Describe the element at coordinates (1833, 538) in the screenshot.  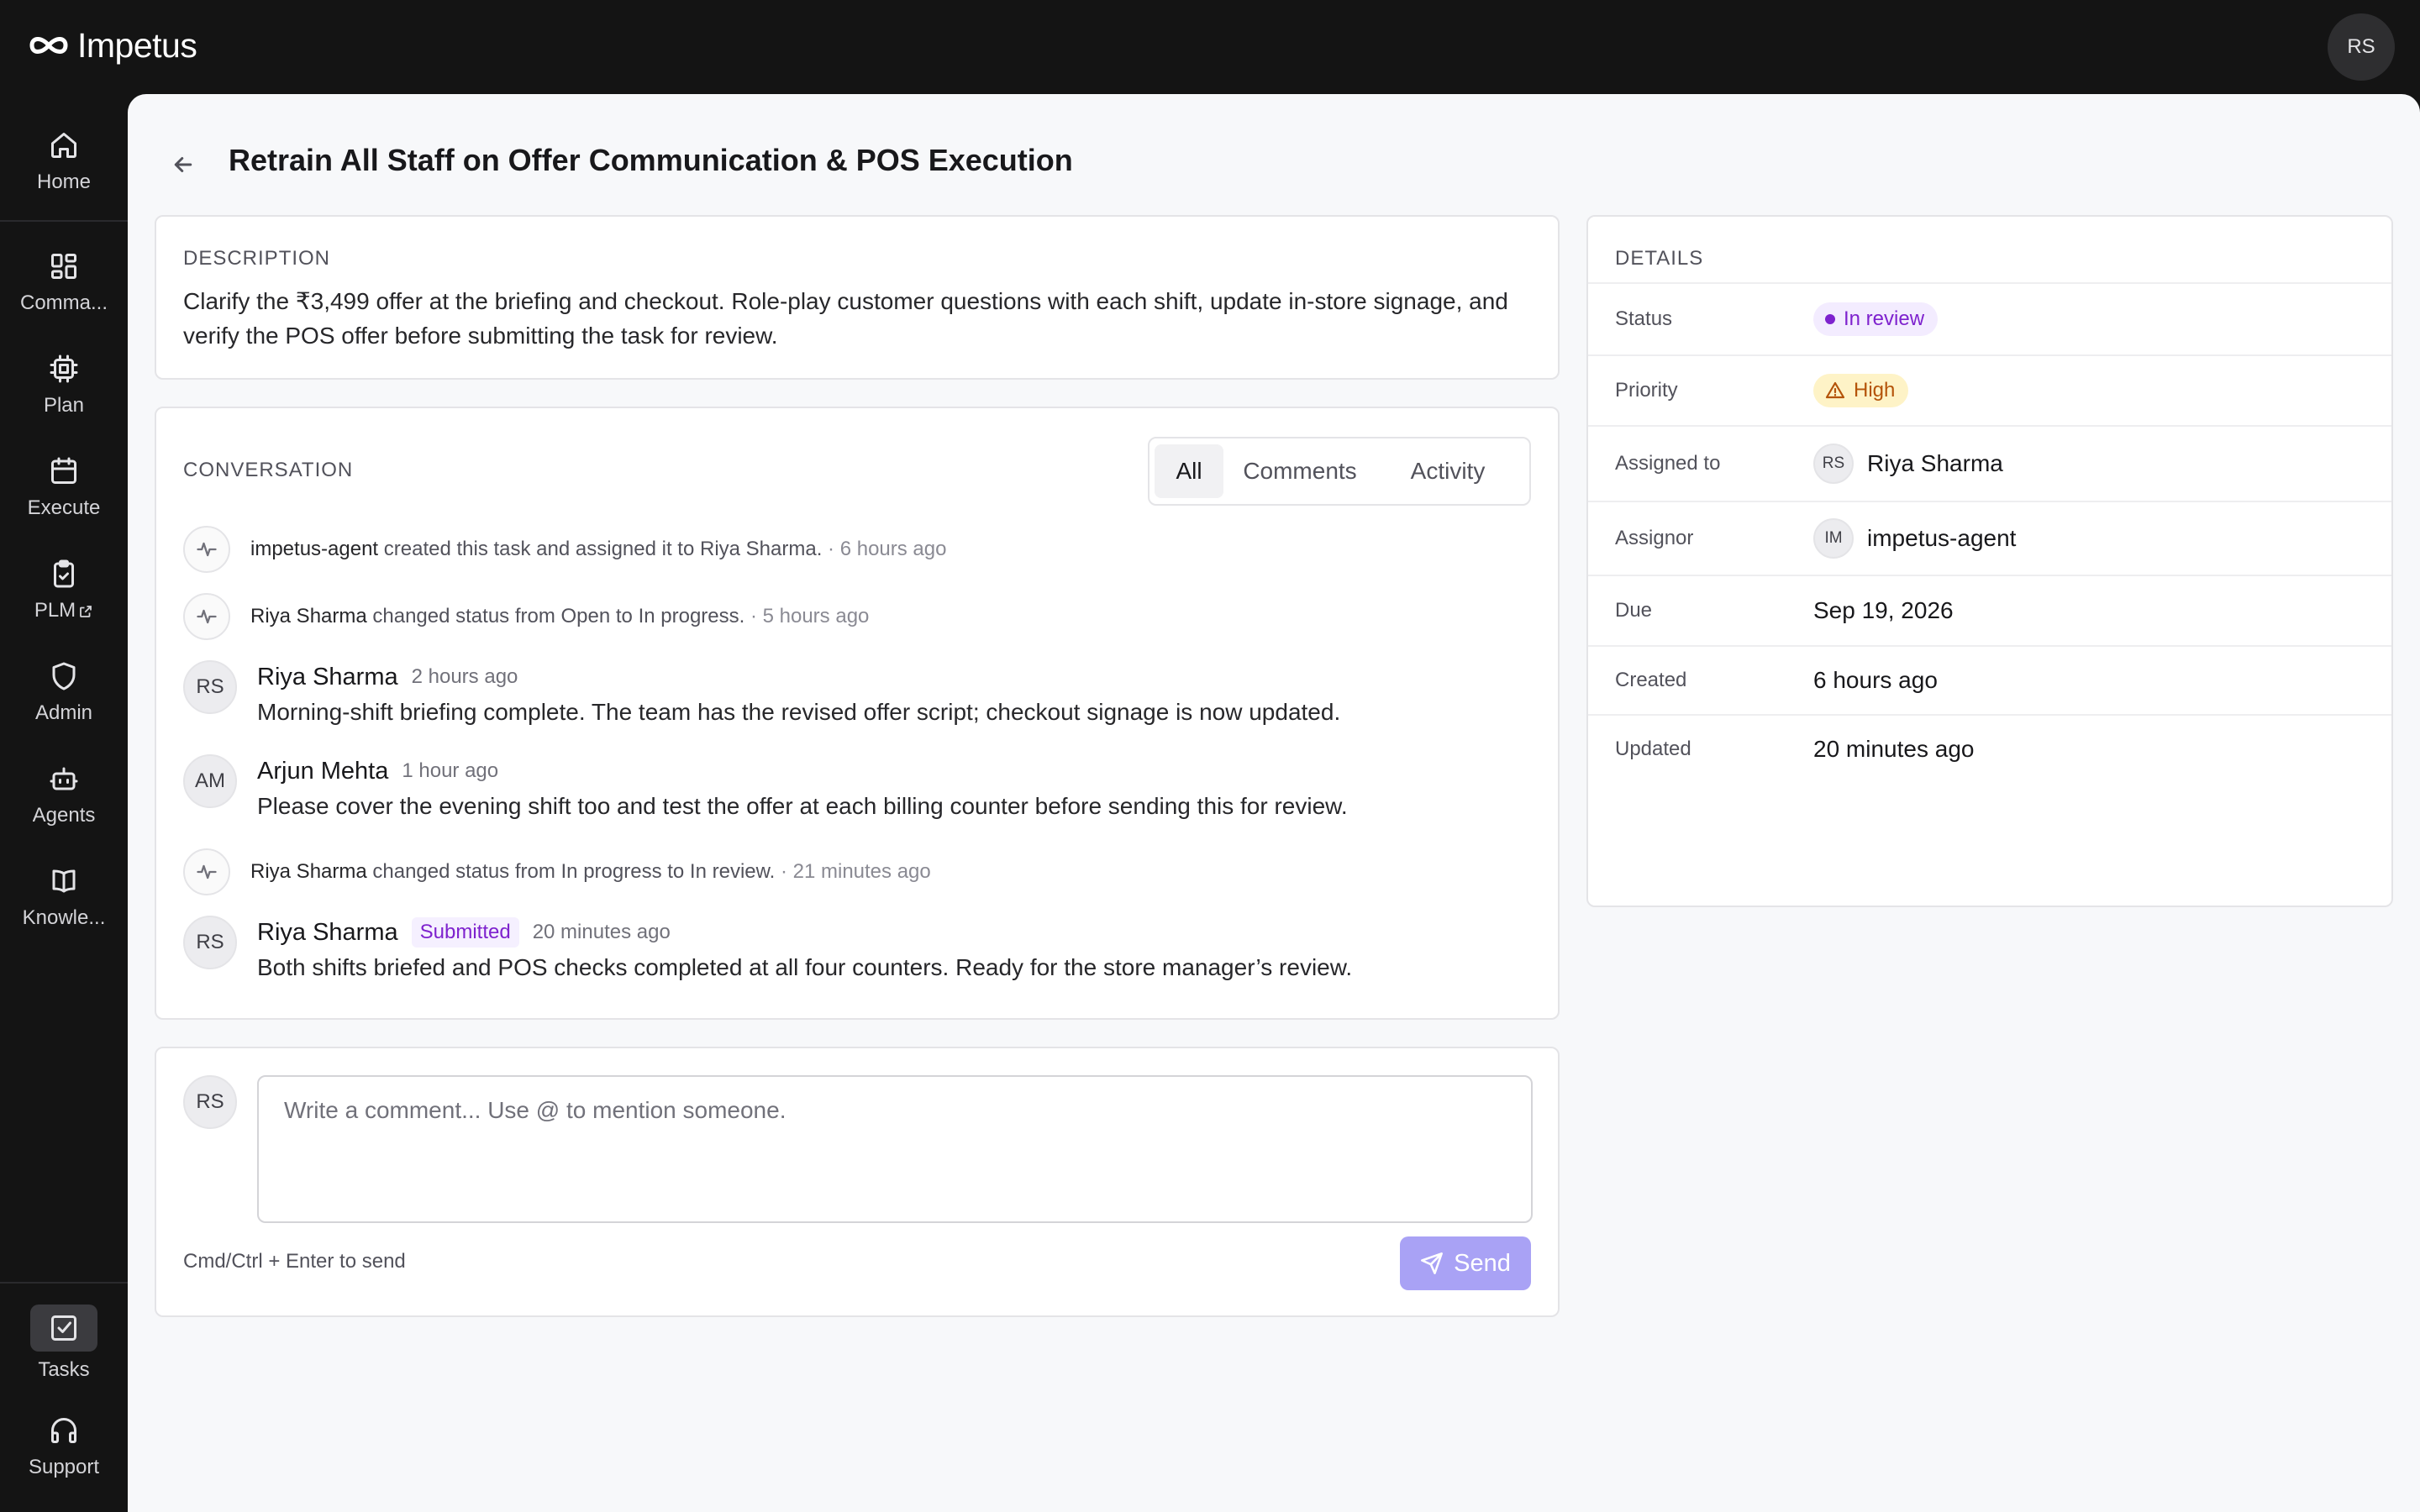
I see `avatar: IM` at that location.